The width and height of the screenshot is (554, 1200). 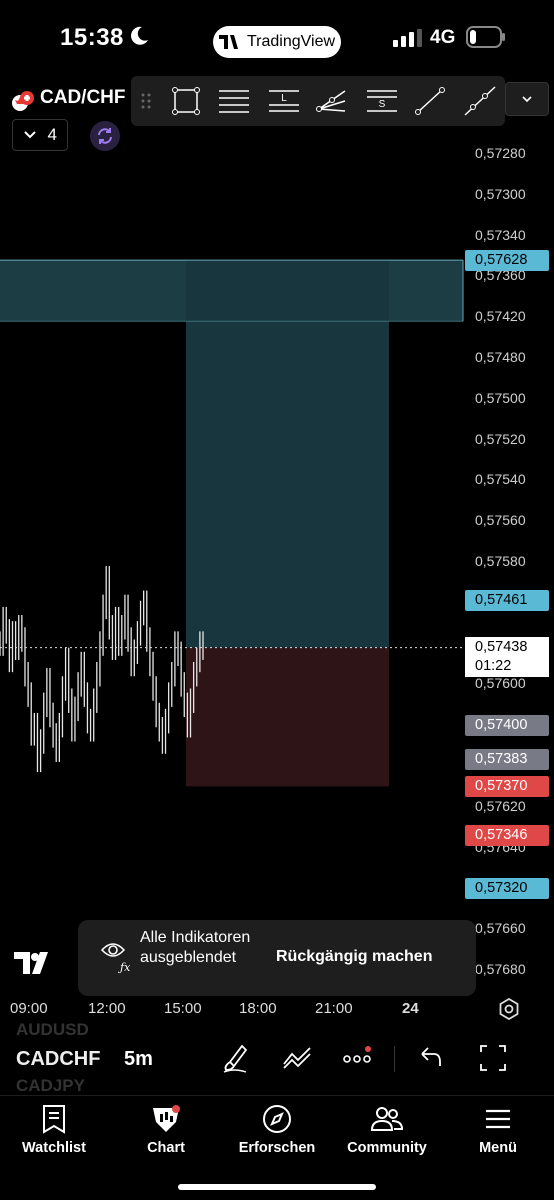 I want to click on toolbar-divider, so click(x=394, y=1059).